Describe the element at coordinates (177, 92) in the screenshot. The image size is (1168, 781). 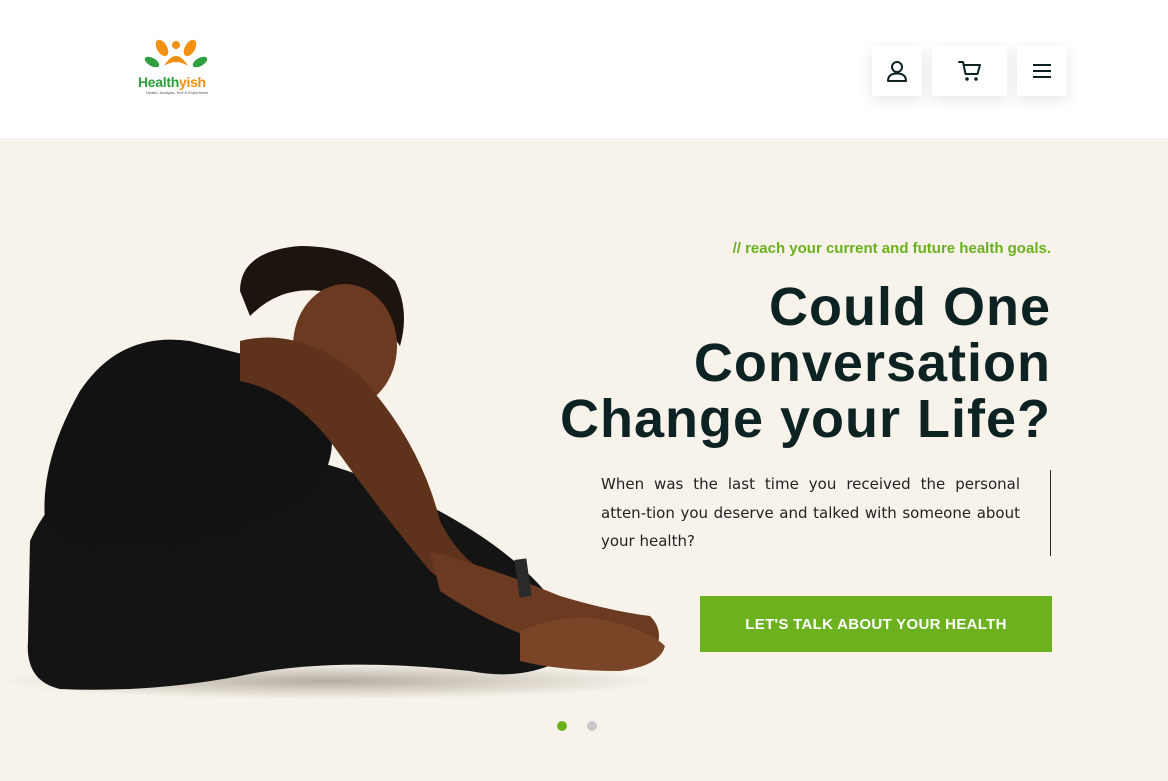
I see `logo-tagline: Health, Analysis, Sell & Experience` at that location.